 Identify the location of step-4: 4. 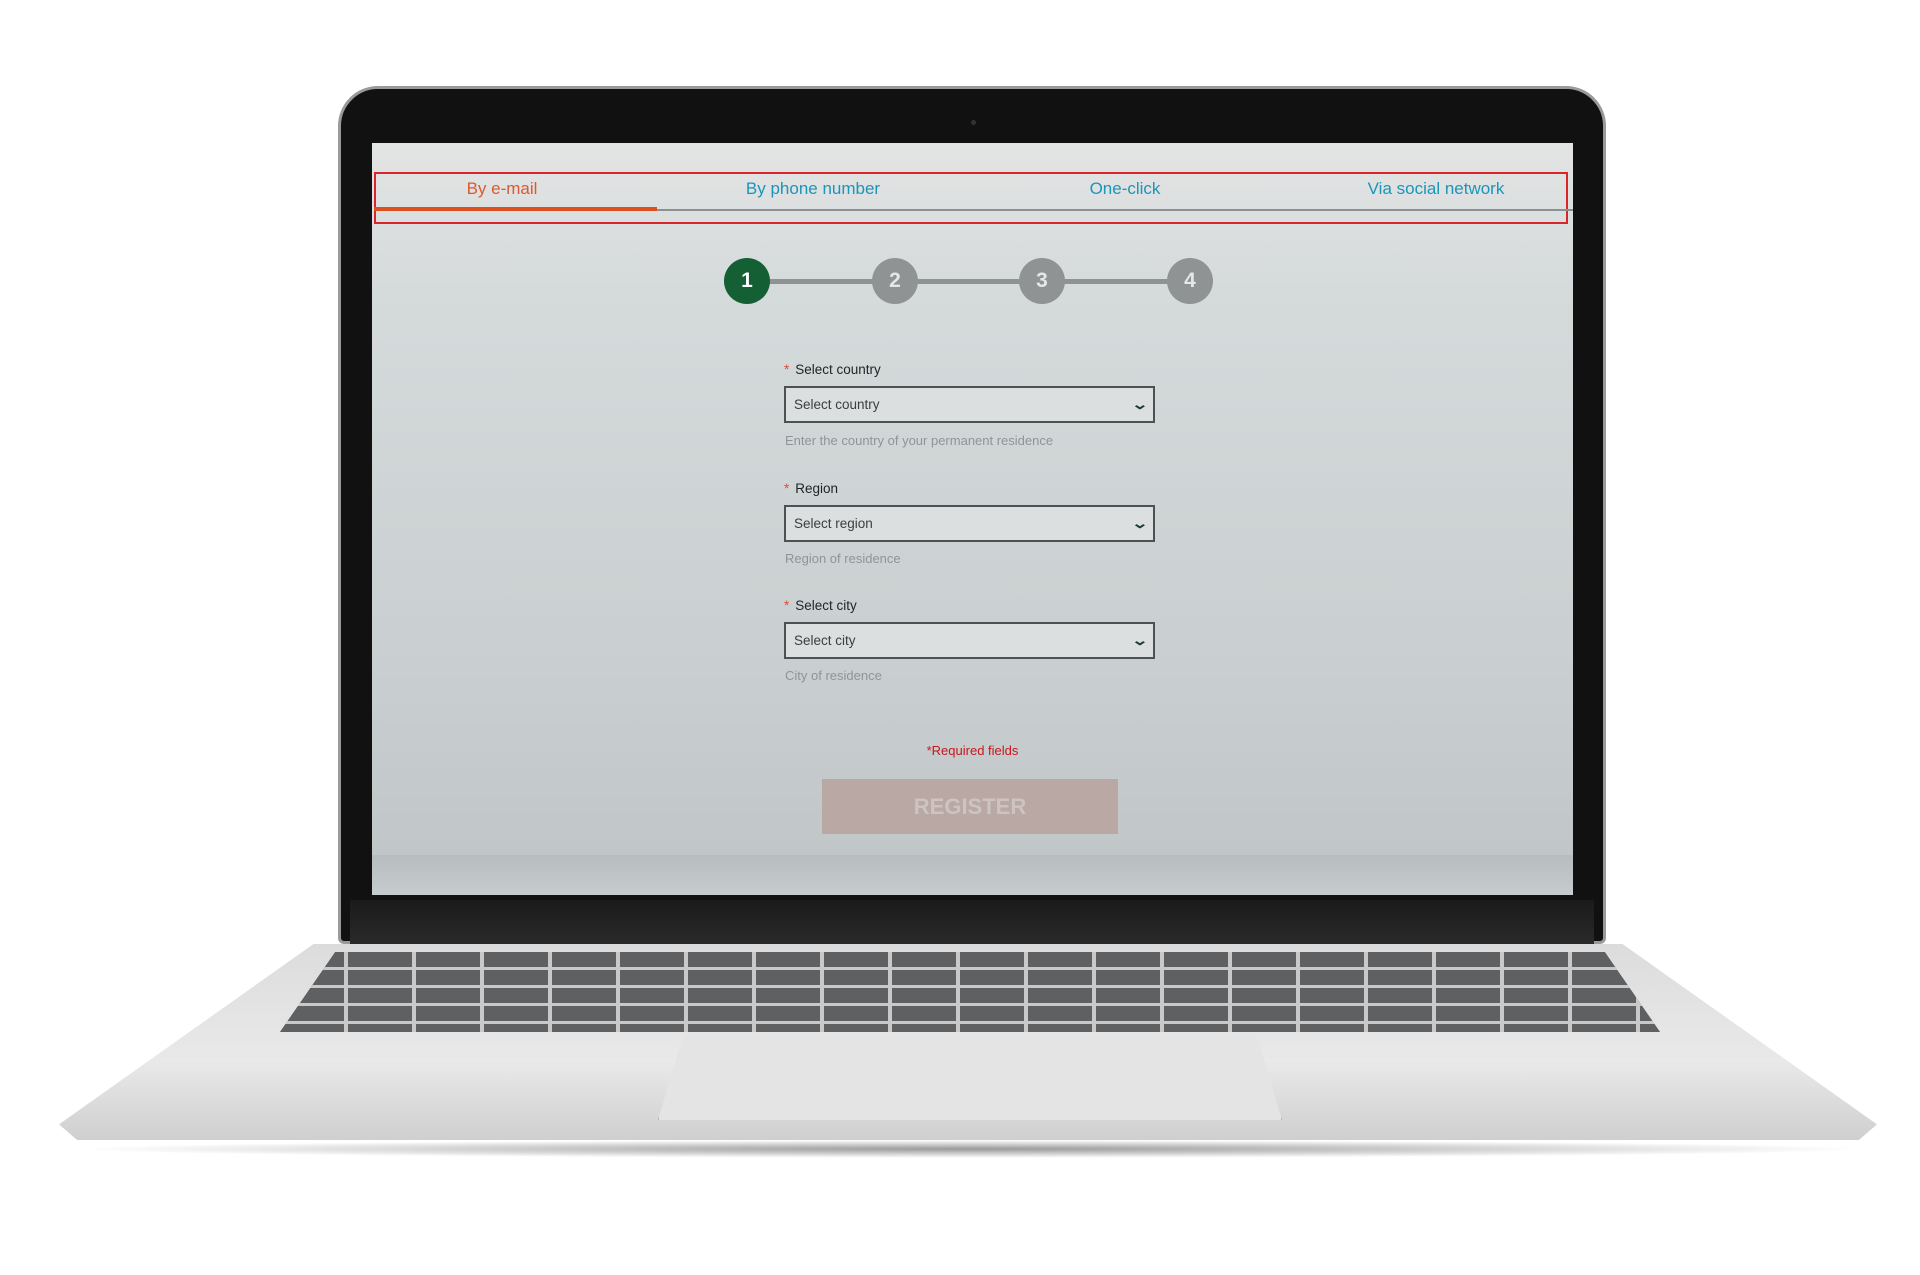
(1190, 281).